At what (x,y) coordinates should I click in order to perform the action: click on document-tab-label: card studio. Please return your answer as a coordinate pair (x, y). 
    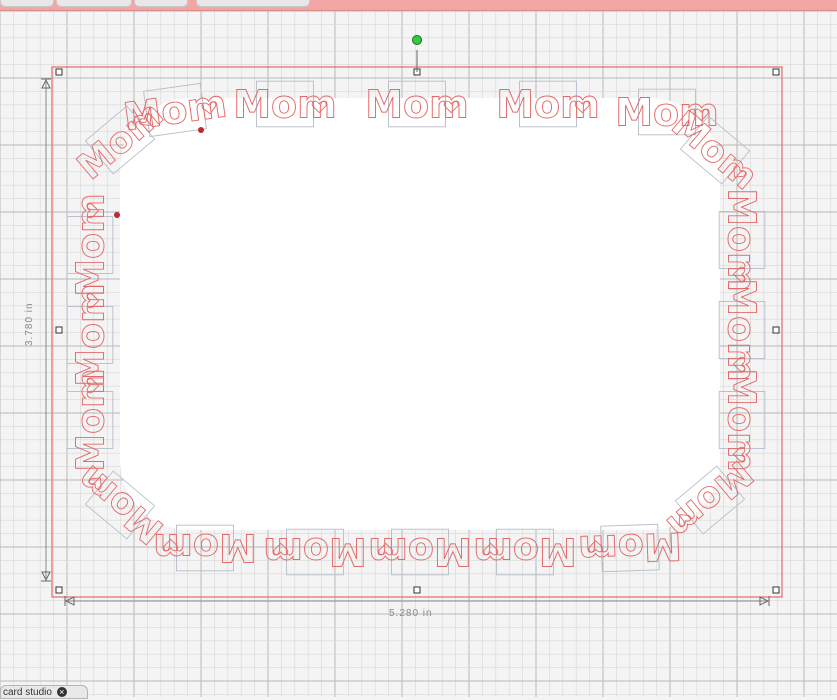
    Looking at the image, I should click on (27, 692).